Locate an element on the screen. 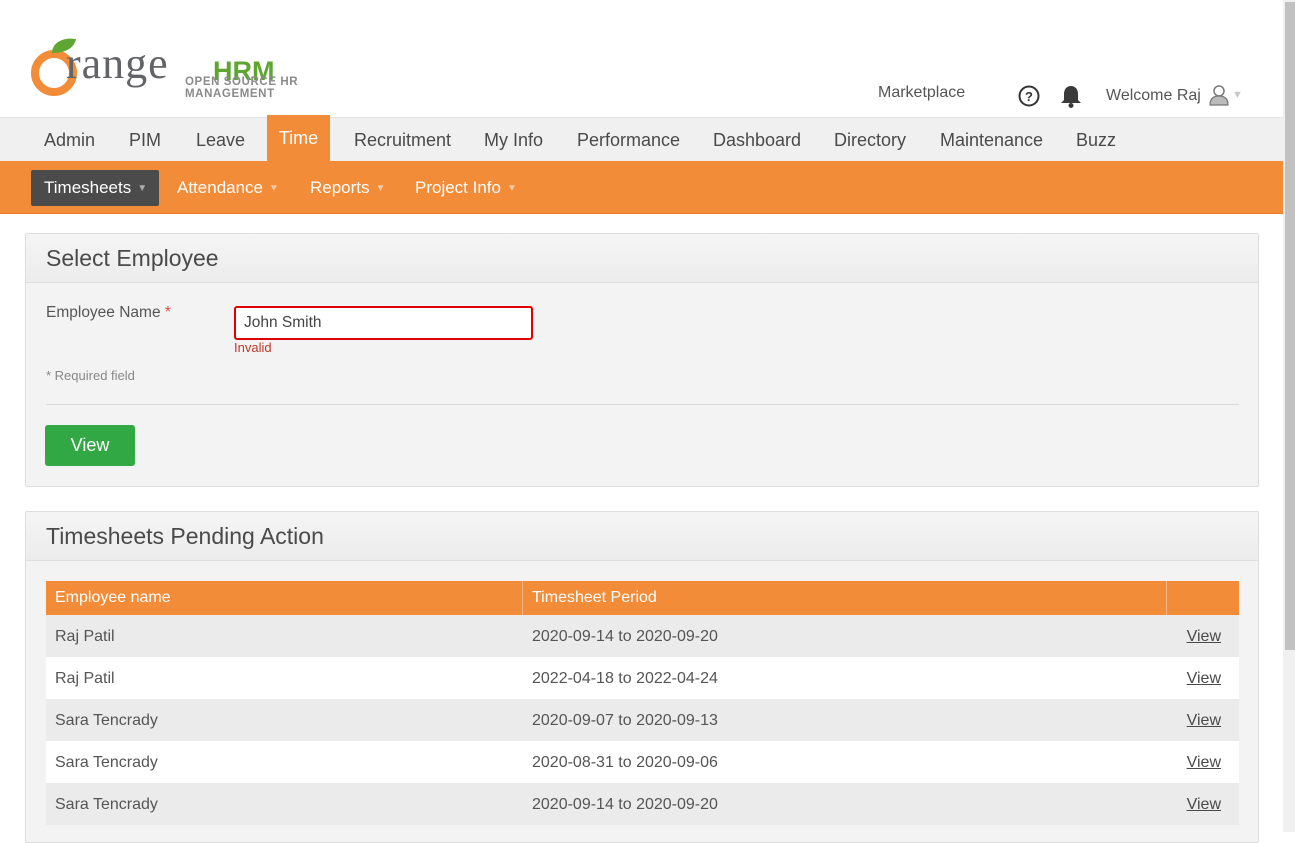 The width and height of the screenshot is (1295, 843). subnav-attendance-label: Attendance is located at coordinates (220, 187).